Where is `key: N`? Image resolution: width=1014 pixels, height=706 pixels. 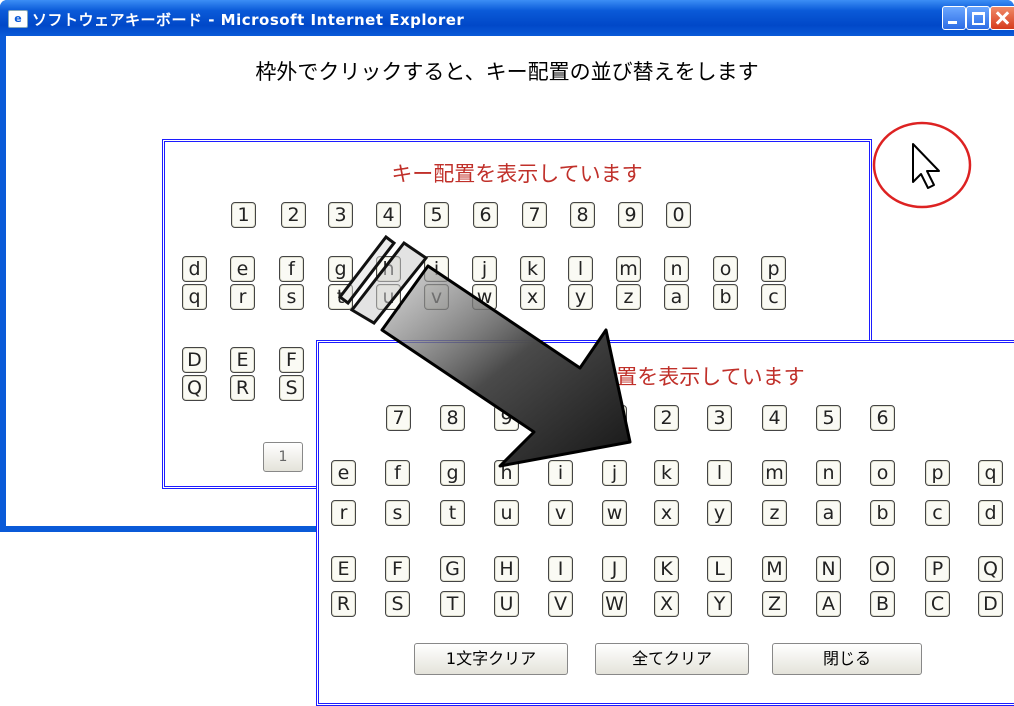
key: N is located at coordinates (828, 569).